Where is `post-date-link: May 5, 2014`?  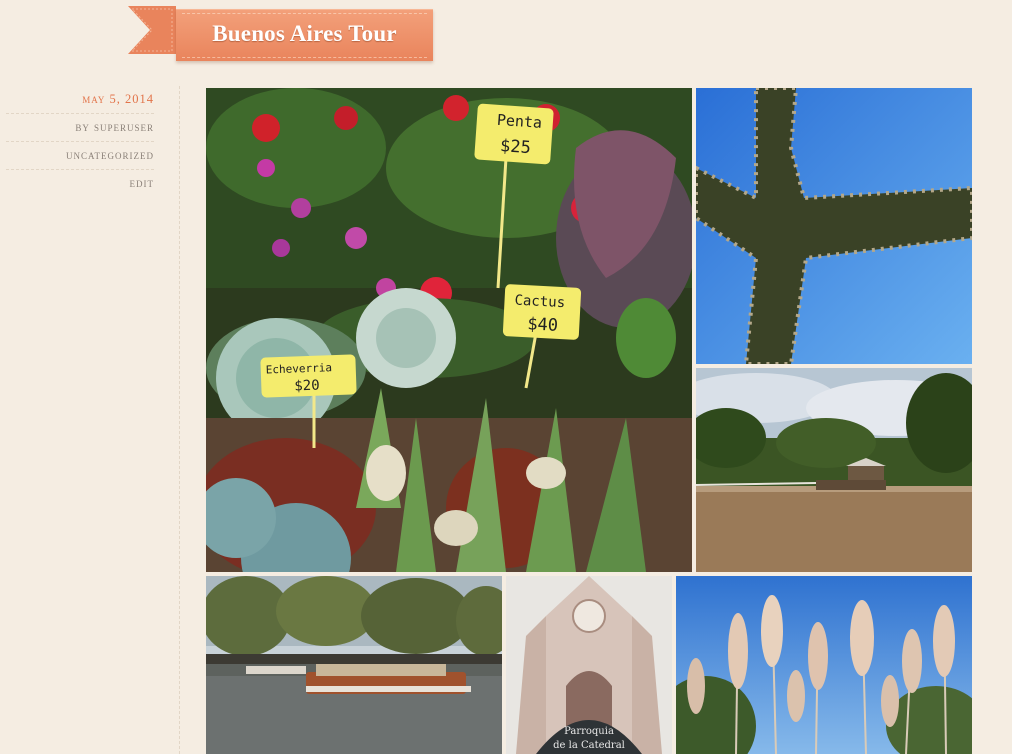 post-date-link: May 5, 2014 is located at coordinates (118, 99).